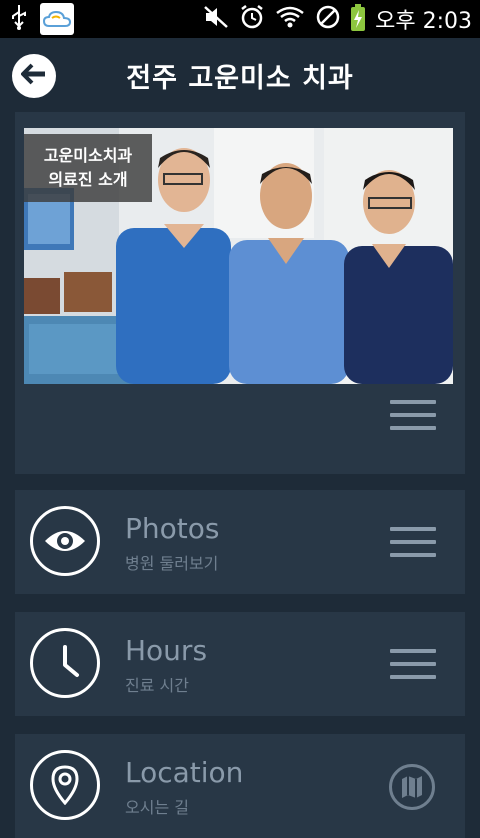 This screenshot has height=838, width=480. What do you see at coordinates (252, 19) in the screenshot?
I see `alarm-icon` at bounding box center [252, 19].